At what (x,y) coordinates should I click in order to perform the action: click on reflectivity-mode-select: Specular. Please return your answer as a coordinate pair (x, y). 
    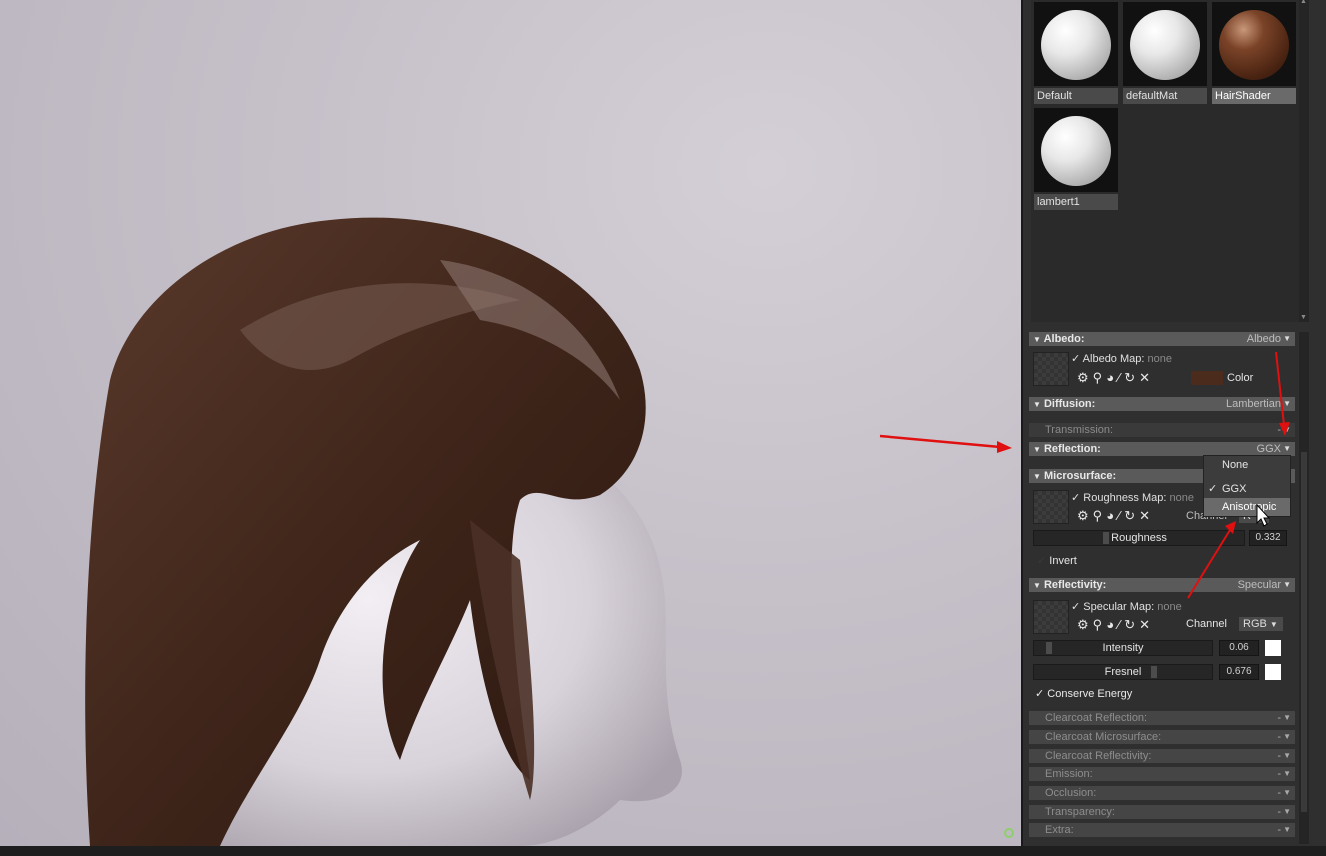
    Looking at the image, I should click on (1259, 585).